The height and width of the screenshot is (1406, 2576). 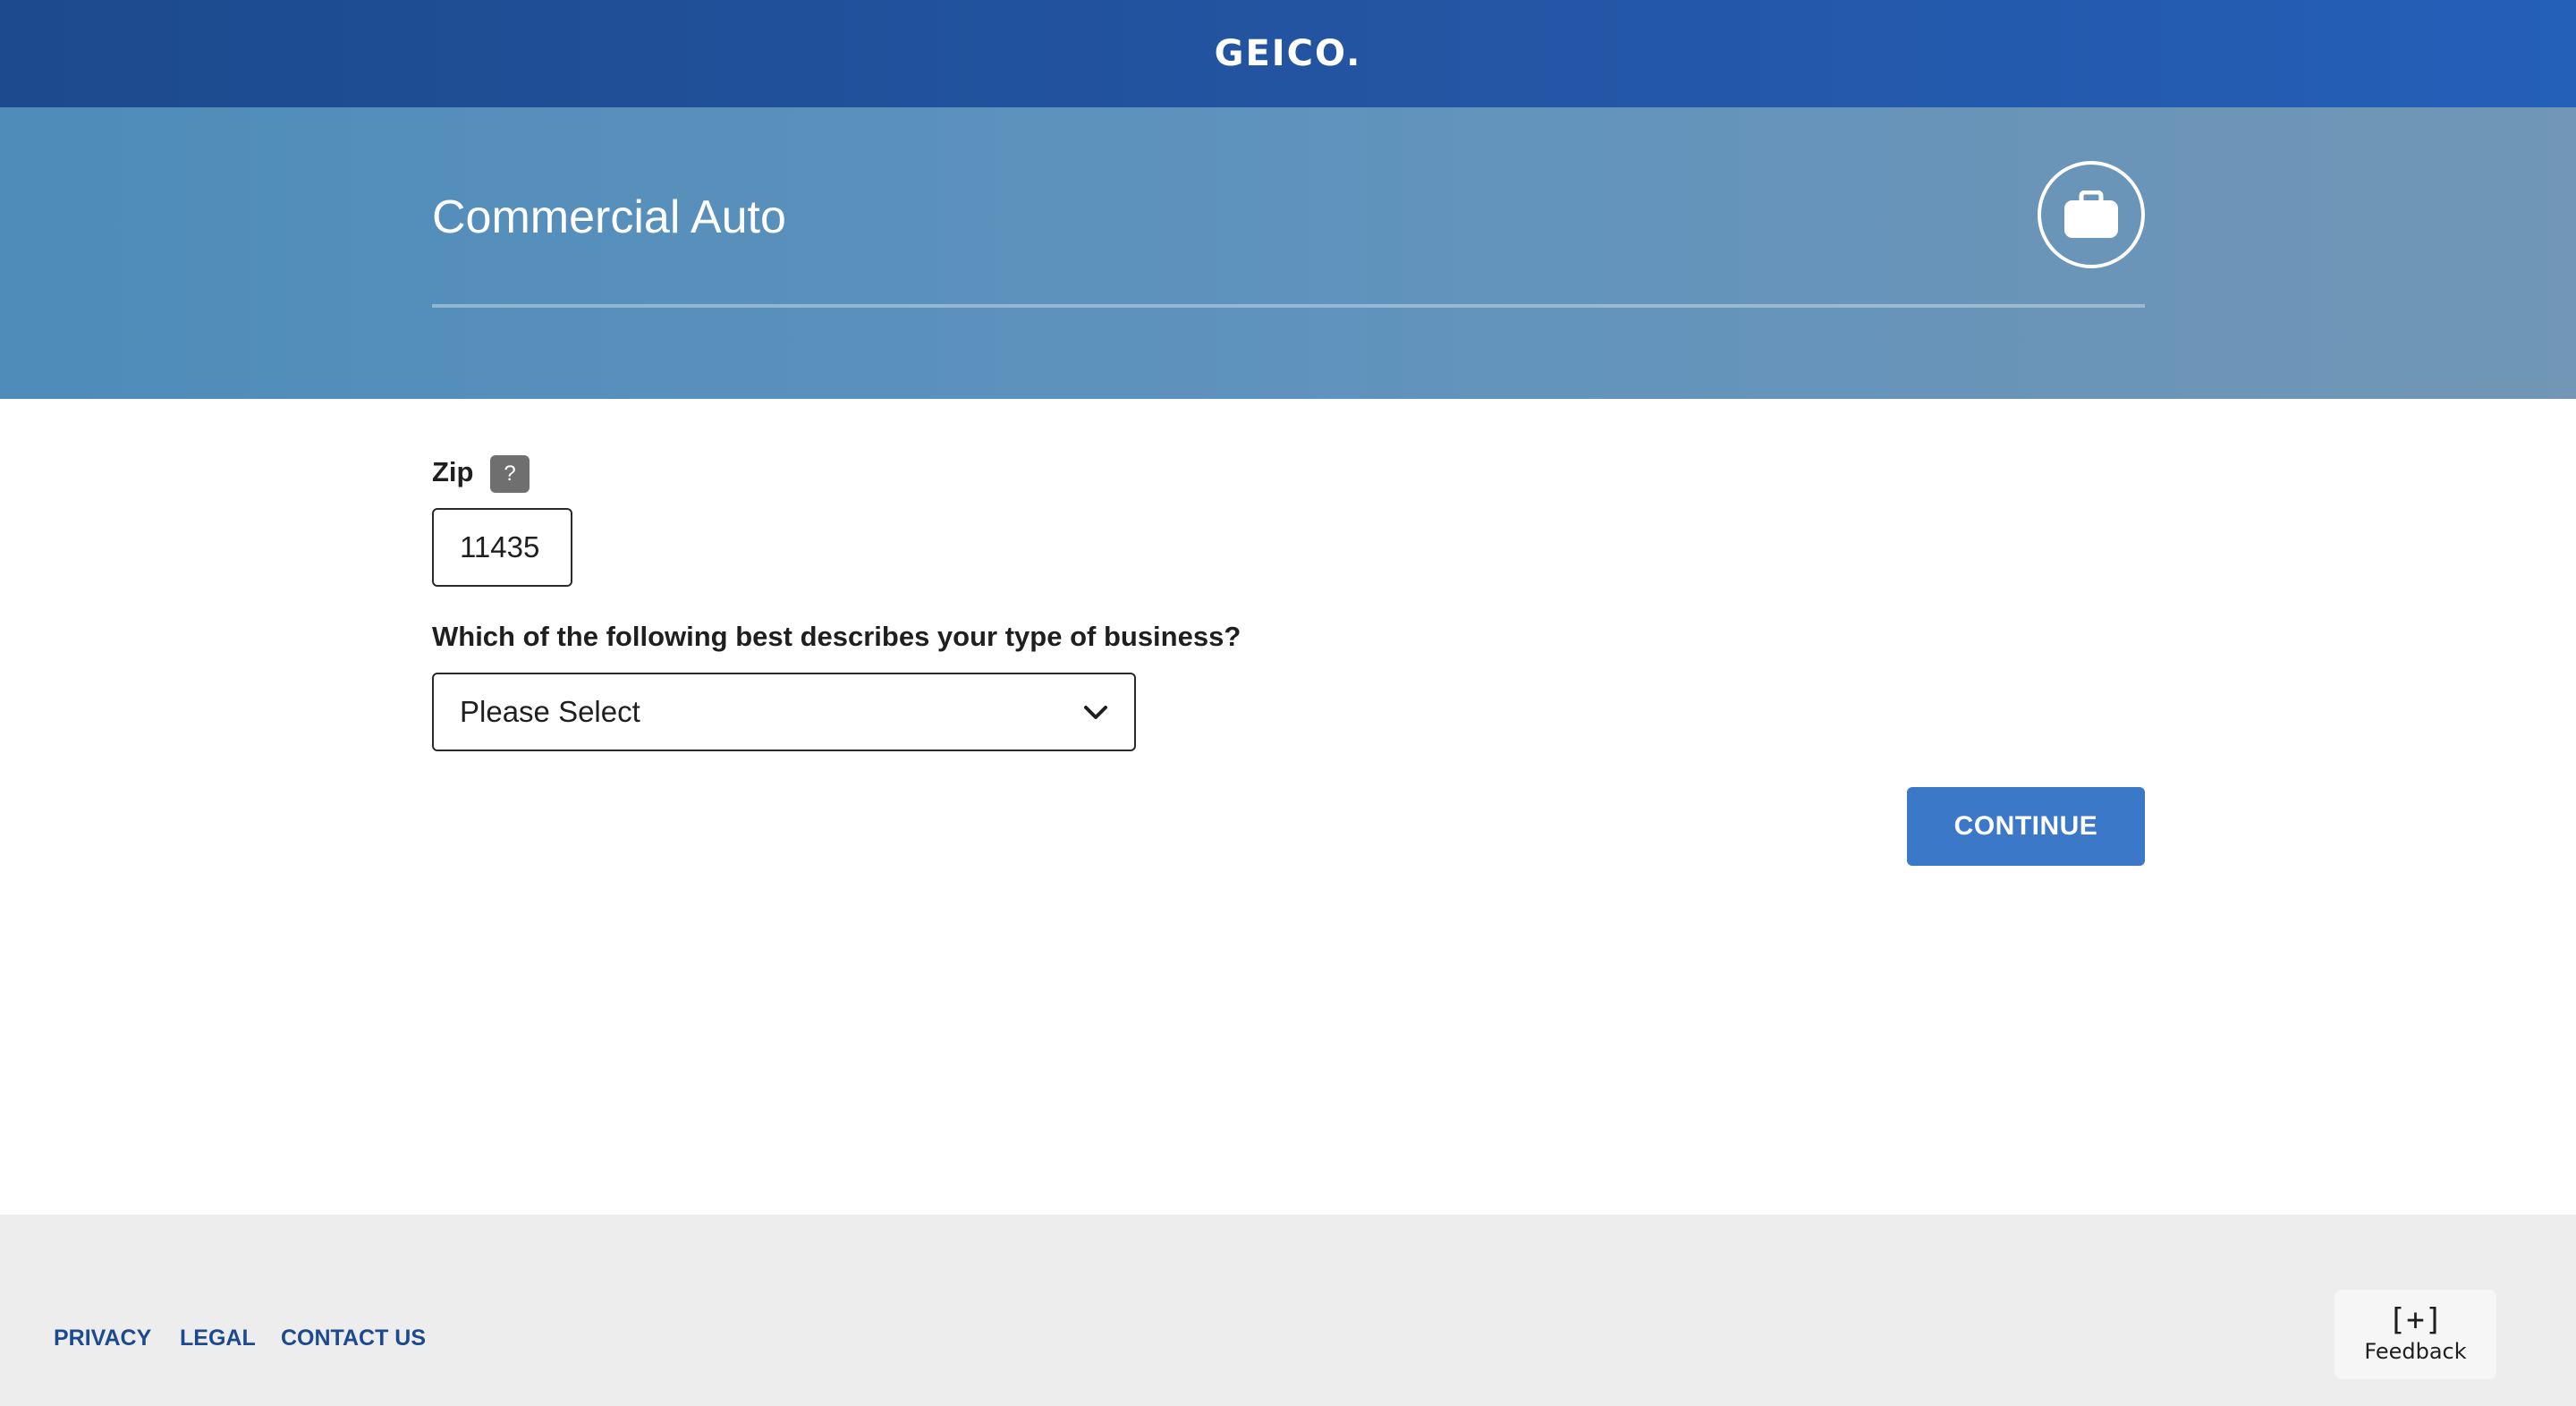 I want to click on contact-us-link: CONTACT US, so click(x=353, y=1339).